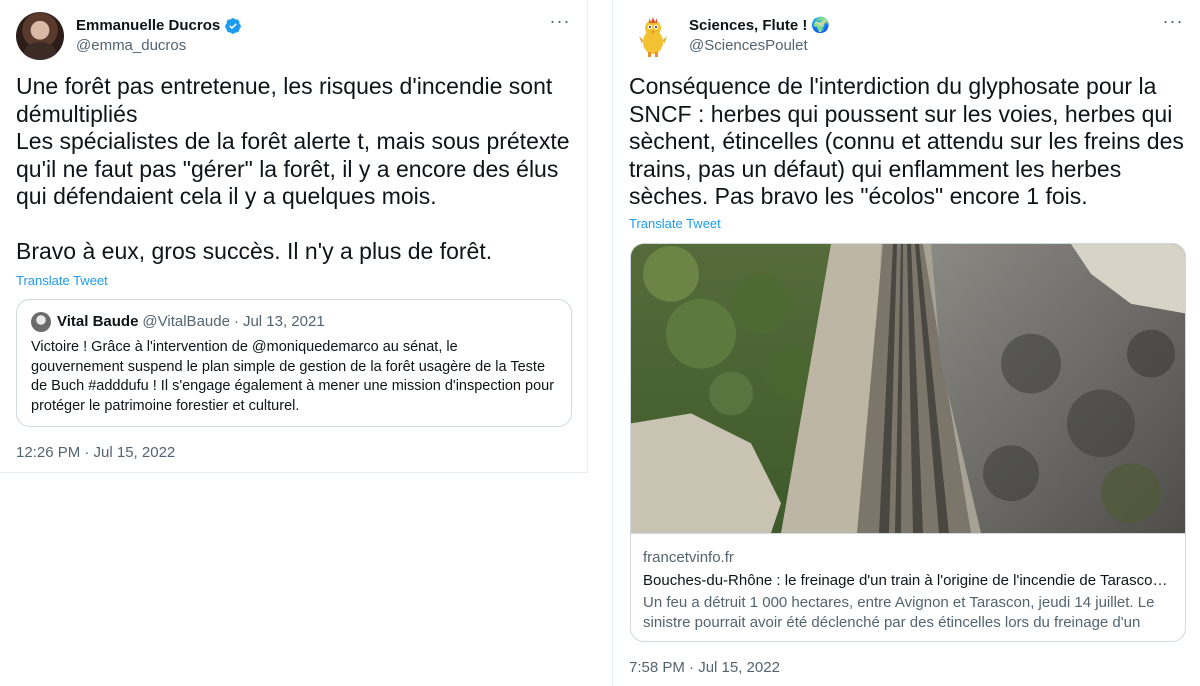  Describe the element at coordinates (759, 46) in the screenshot. I see `author-handle: @SciencesPoulet` at that location.